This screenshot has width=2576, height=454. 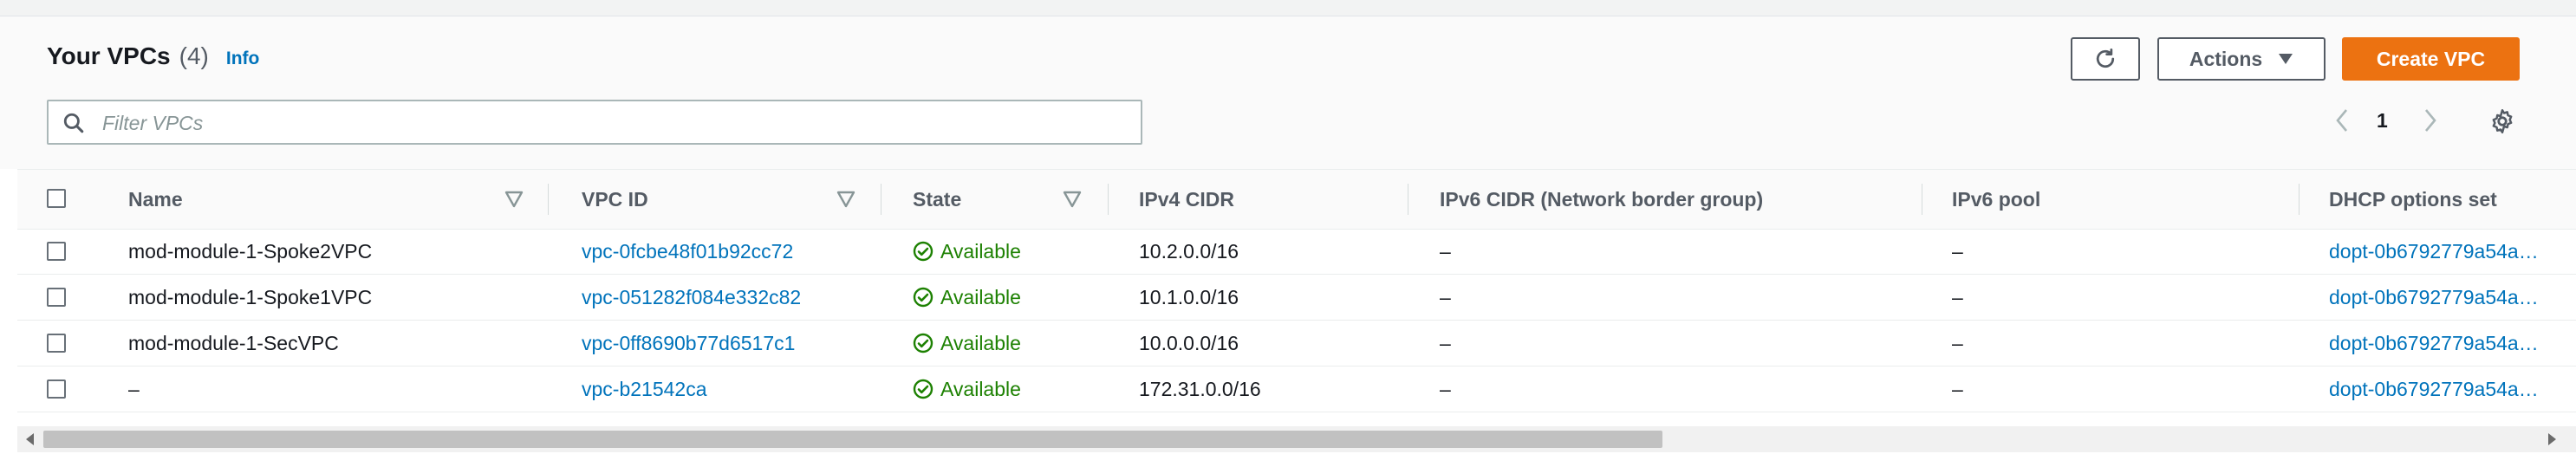 I want to click on vpc-id-link: vpc-051282f084e332c82, so click(x=691, y=298).